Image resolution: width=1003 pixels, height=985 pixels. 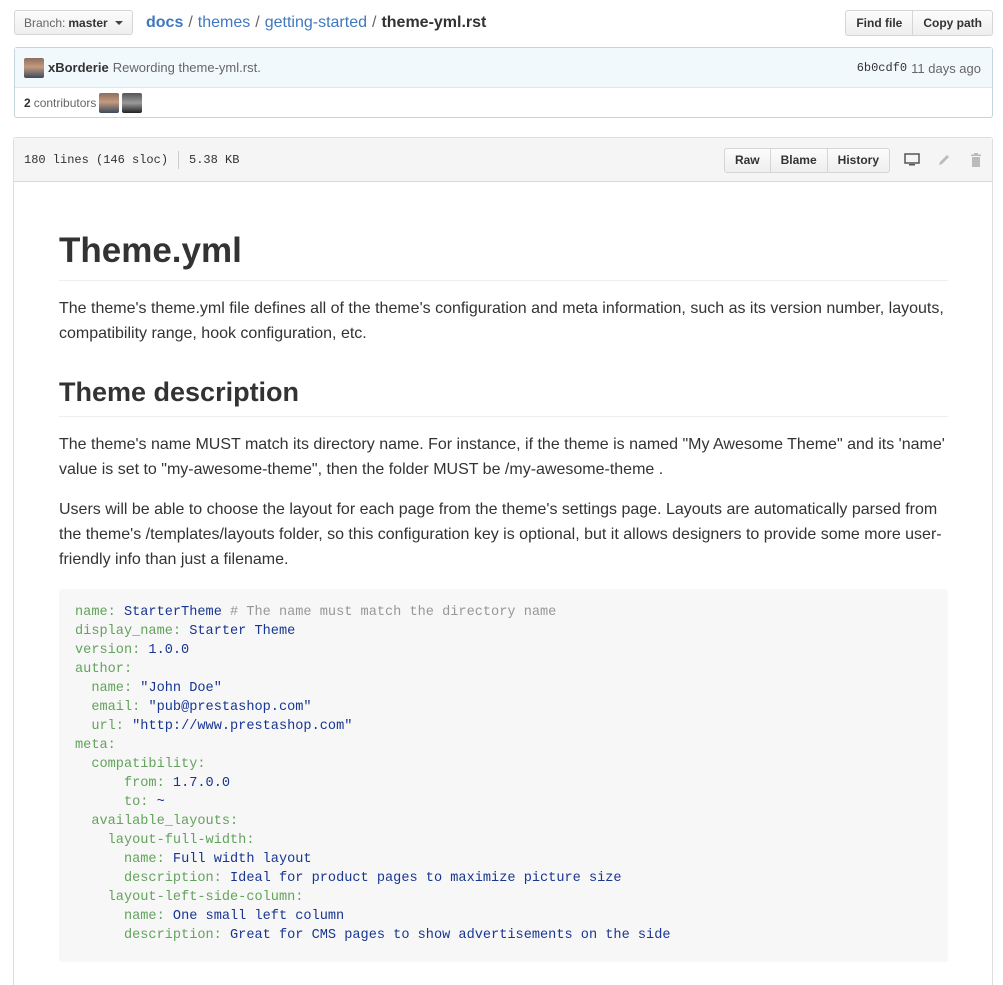 What do you see at coordinates (107, 727) in the screenshot?
I see `code-key: url:` at bounding box center [107, 727].